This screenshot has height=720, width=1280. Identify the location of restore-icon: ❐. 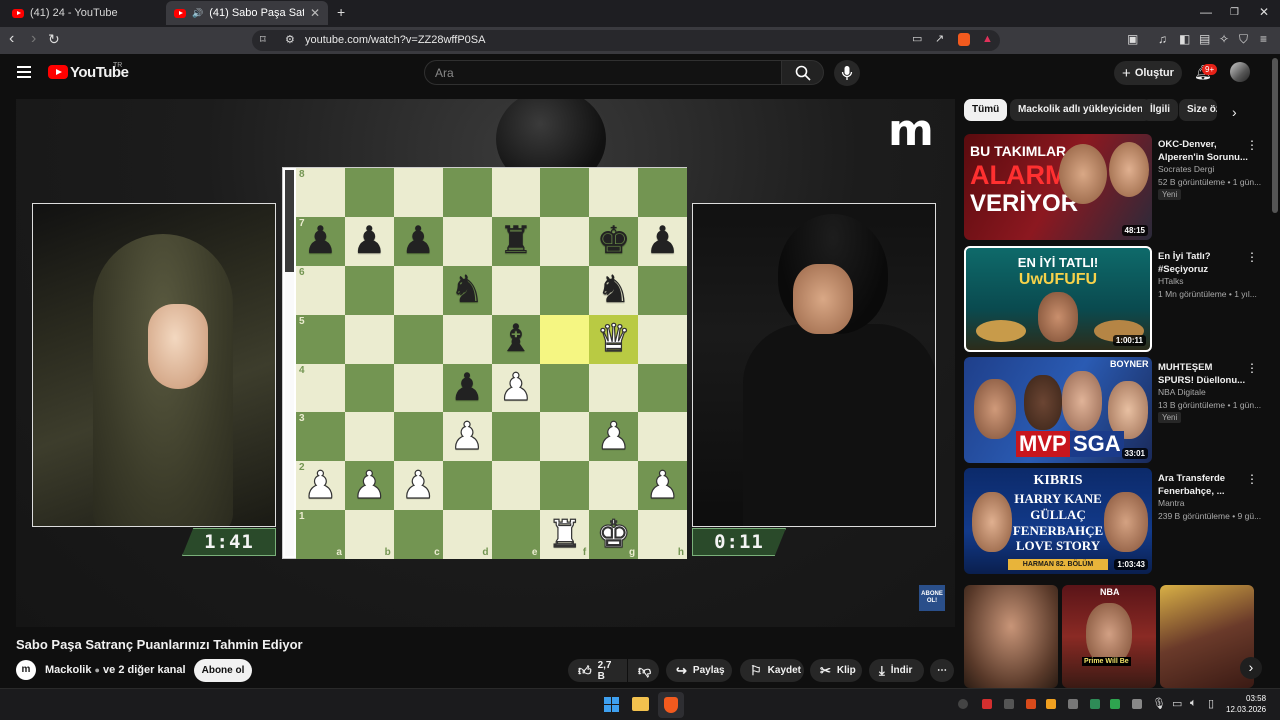
(1234, 12).